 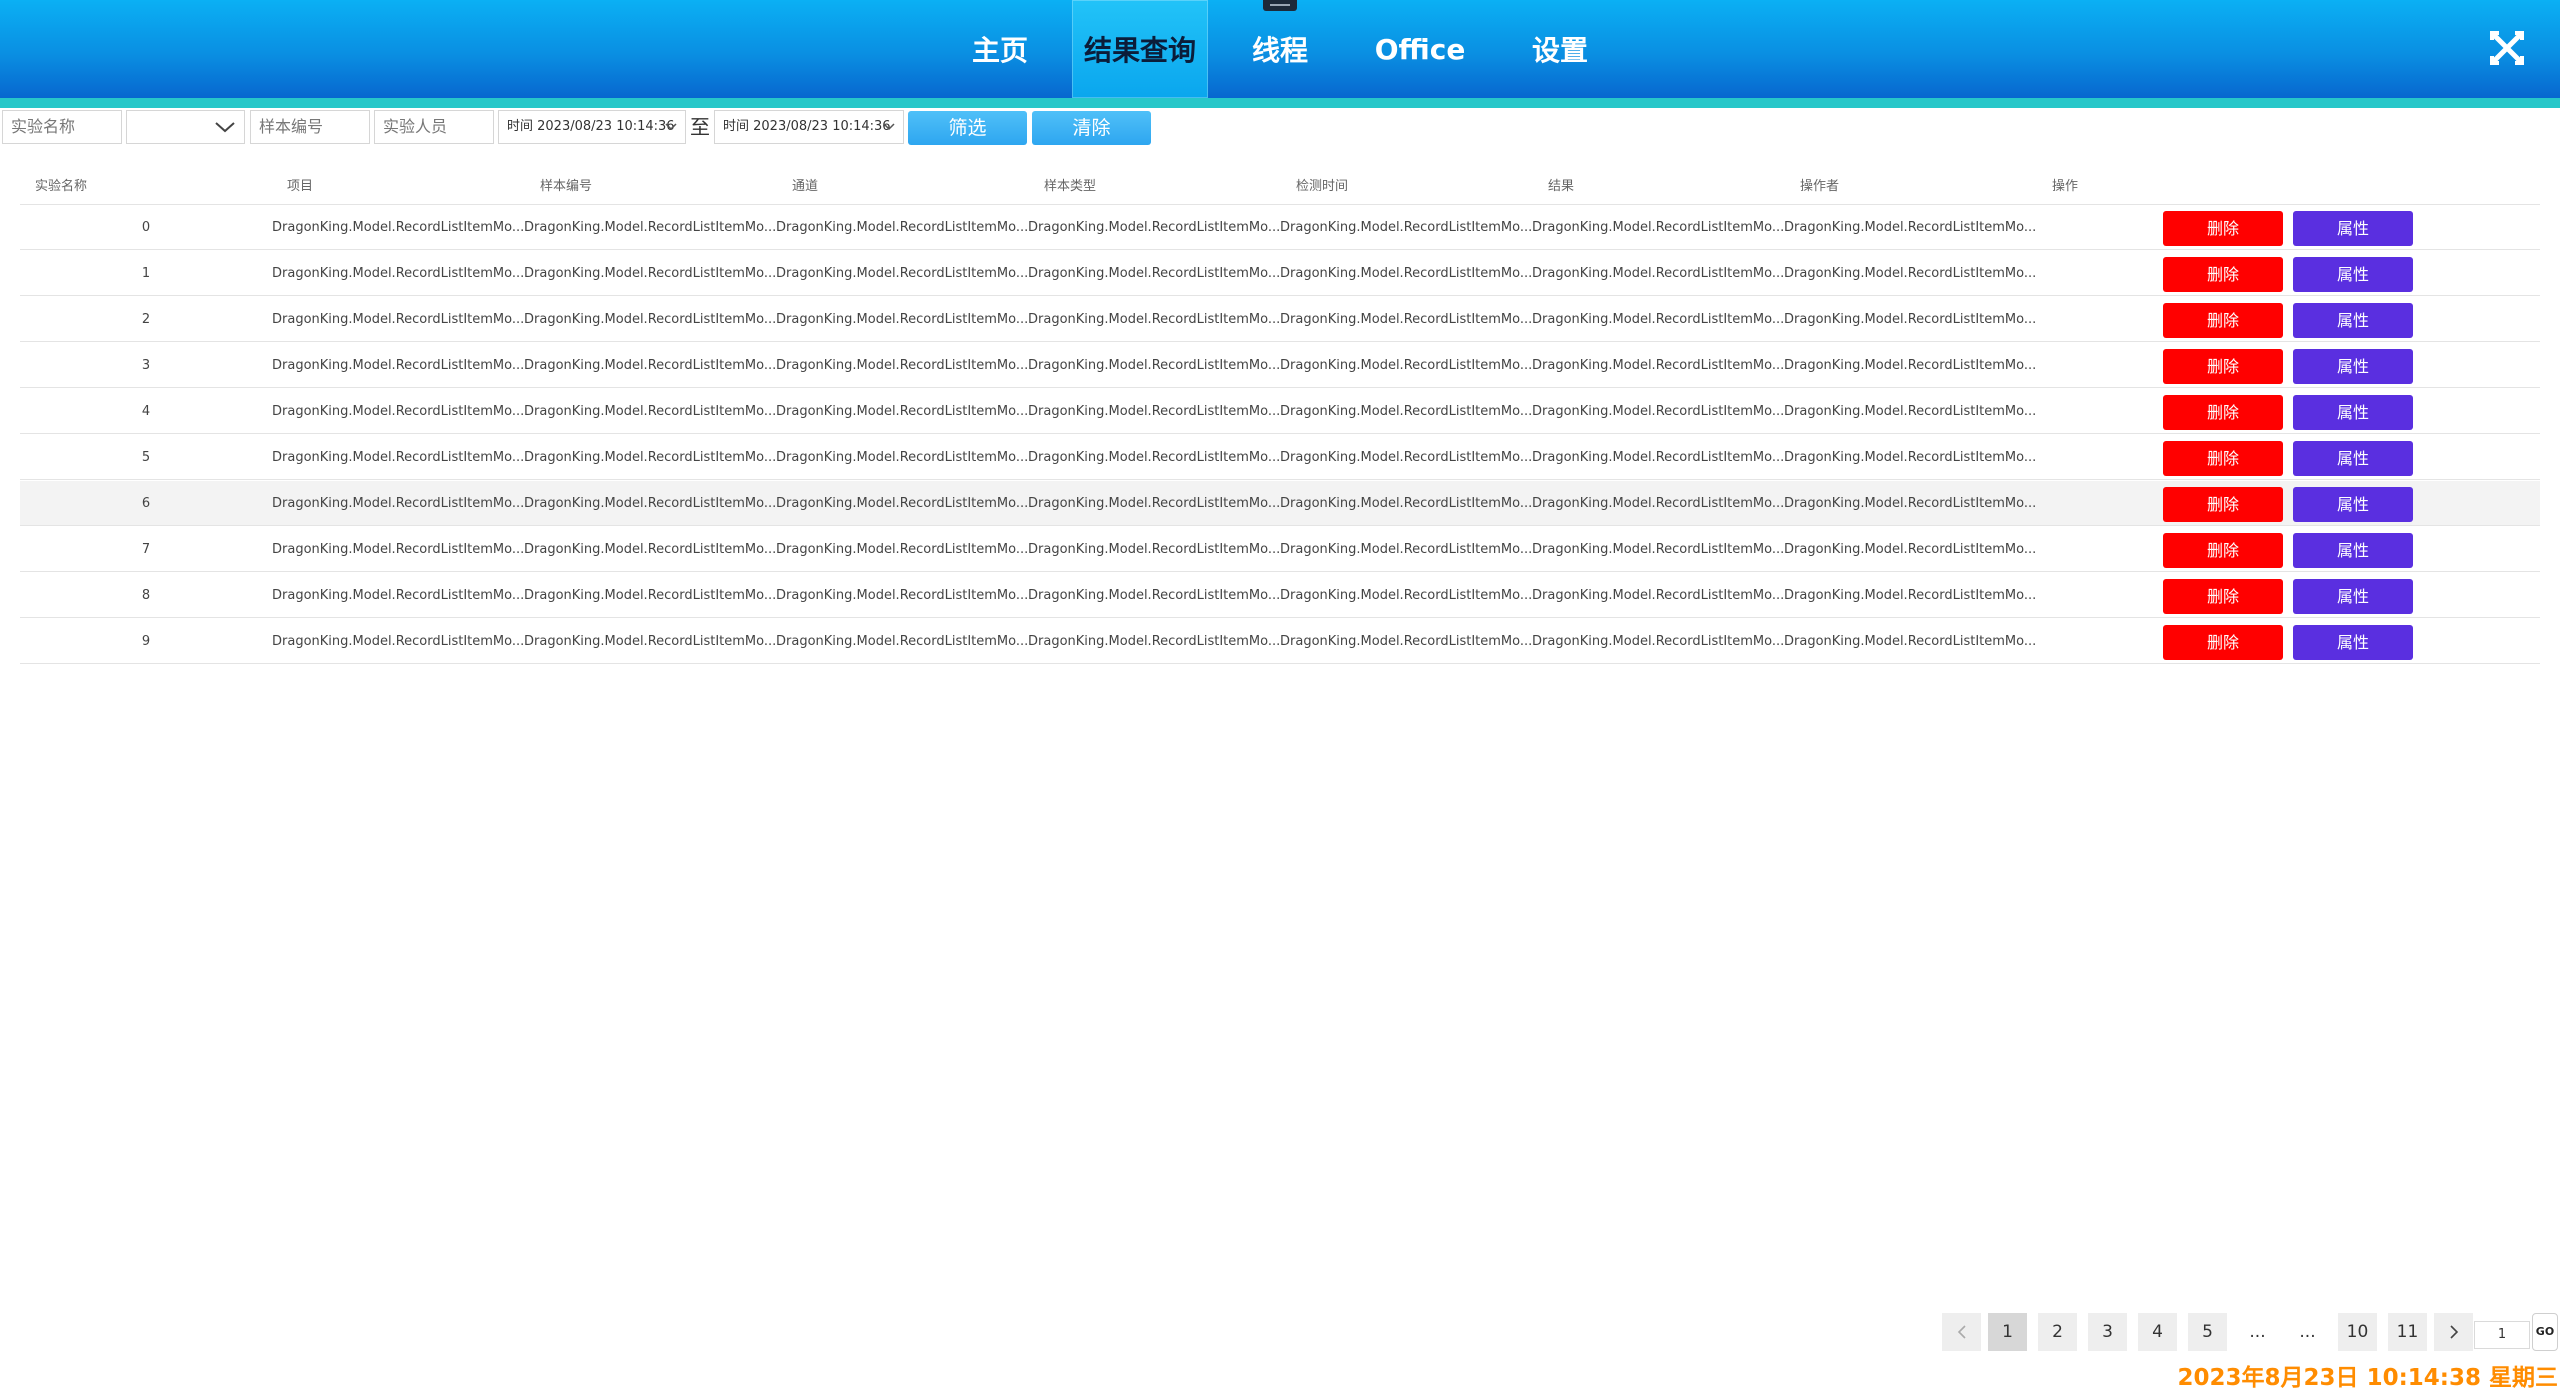 What do you see at coordinates (2207, 1332) in the screenshot?
I see `page-button-5: 5` at bounding box center [2207, 1332].